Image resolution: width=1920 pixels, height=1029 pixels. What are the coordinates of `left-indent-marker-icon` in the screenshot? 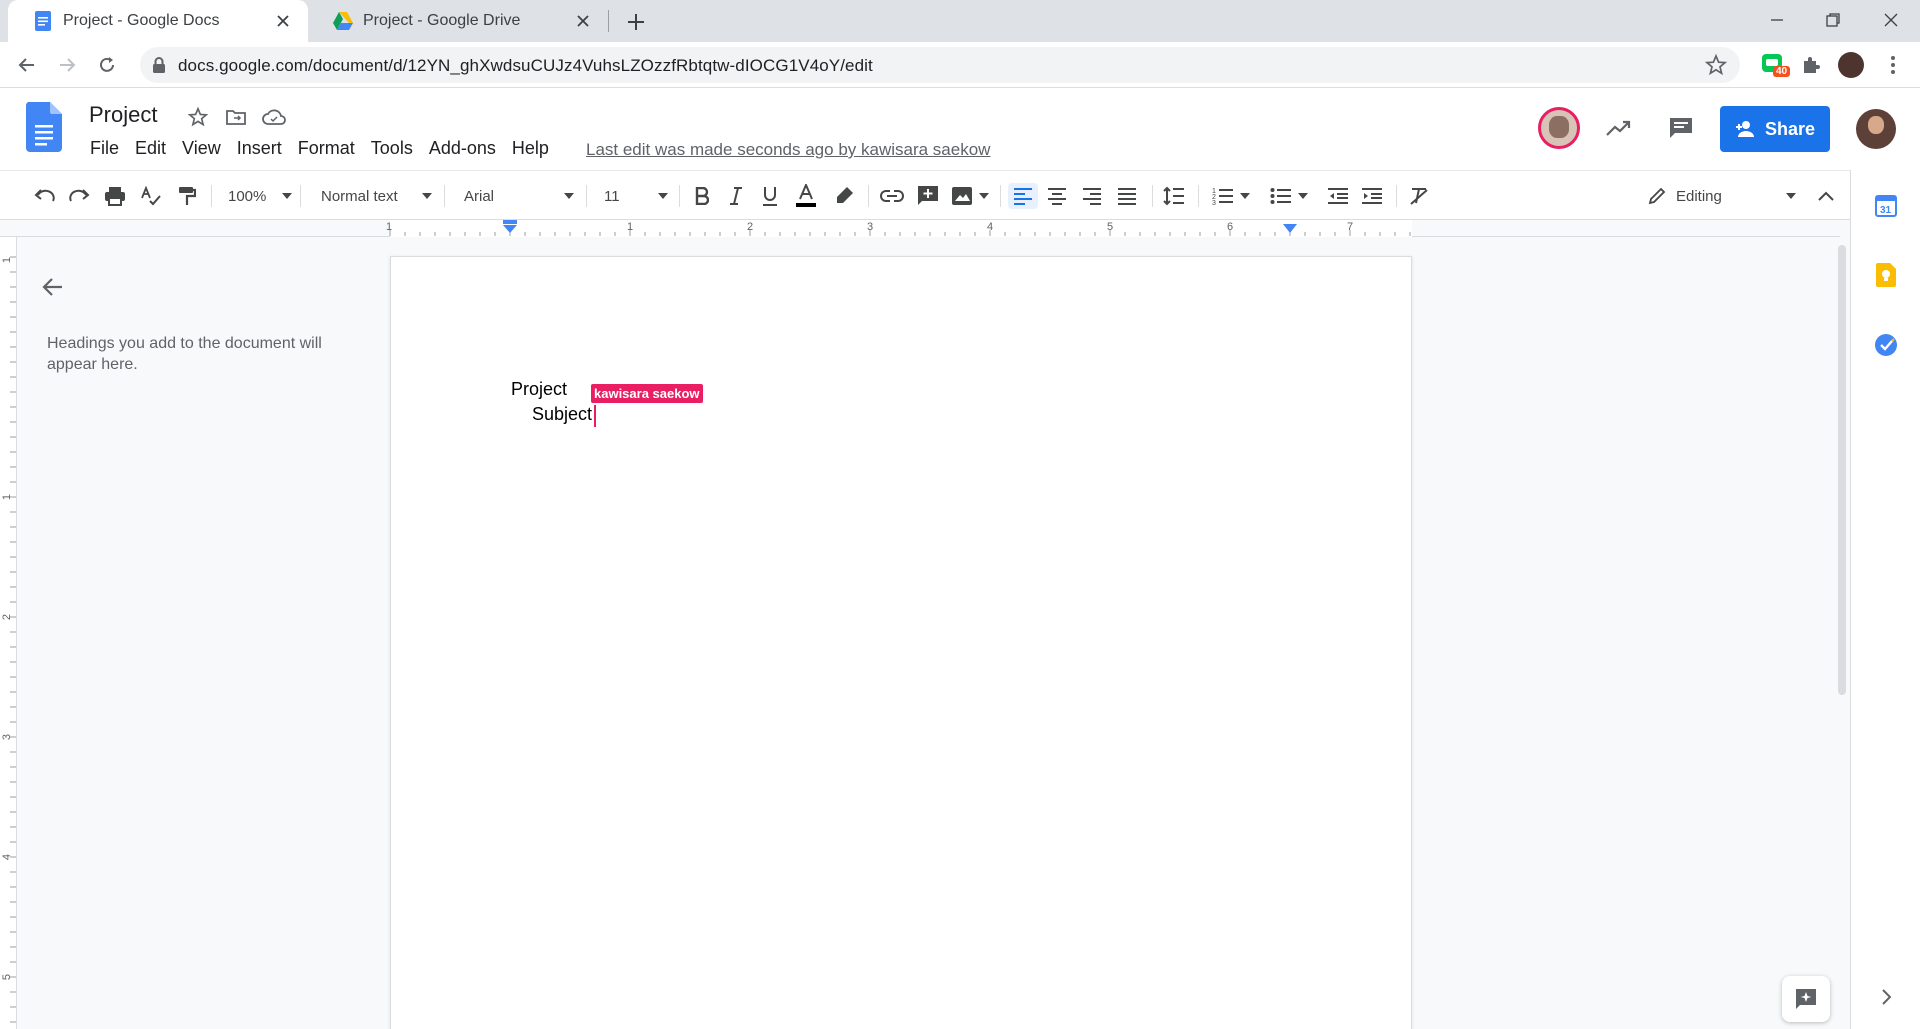 It's located at (510, 227).